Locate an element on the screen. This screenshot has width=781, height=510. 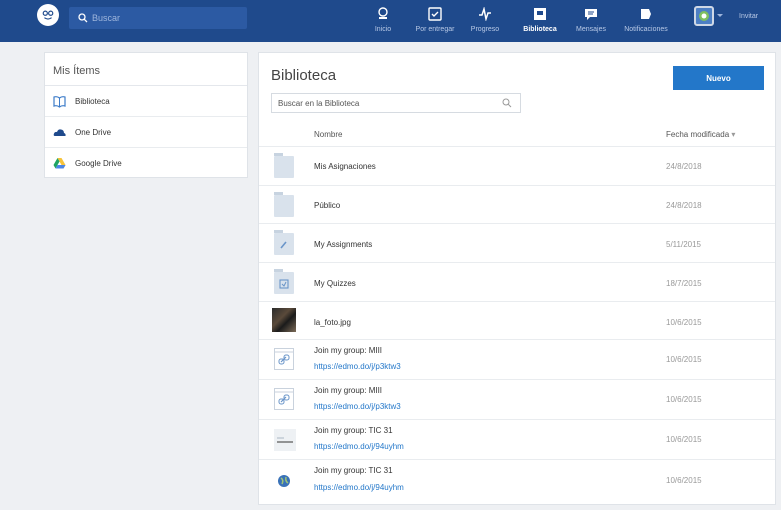
nav-label: Inicio is located at coordinates (383, 29).